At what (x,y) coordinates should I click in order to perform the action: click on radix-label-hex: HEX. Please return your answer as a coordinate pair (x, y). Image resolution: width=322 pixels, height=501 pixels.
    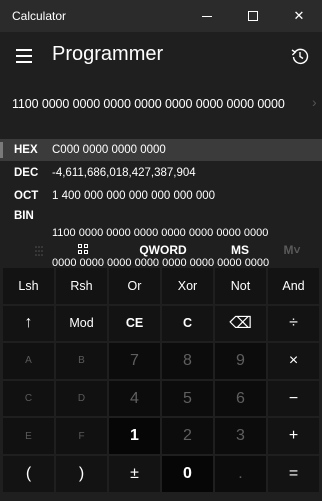
    Looking at the image, I should click on (26, 150).